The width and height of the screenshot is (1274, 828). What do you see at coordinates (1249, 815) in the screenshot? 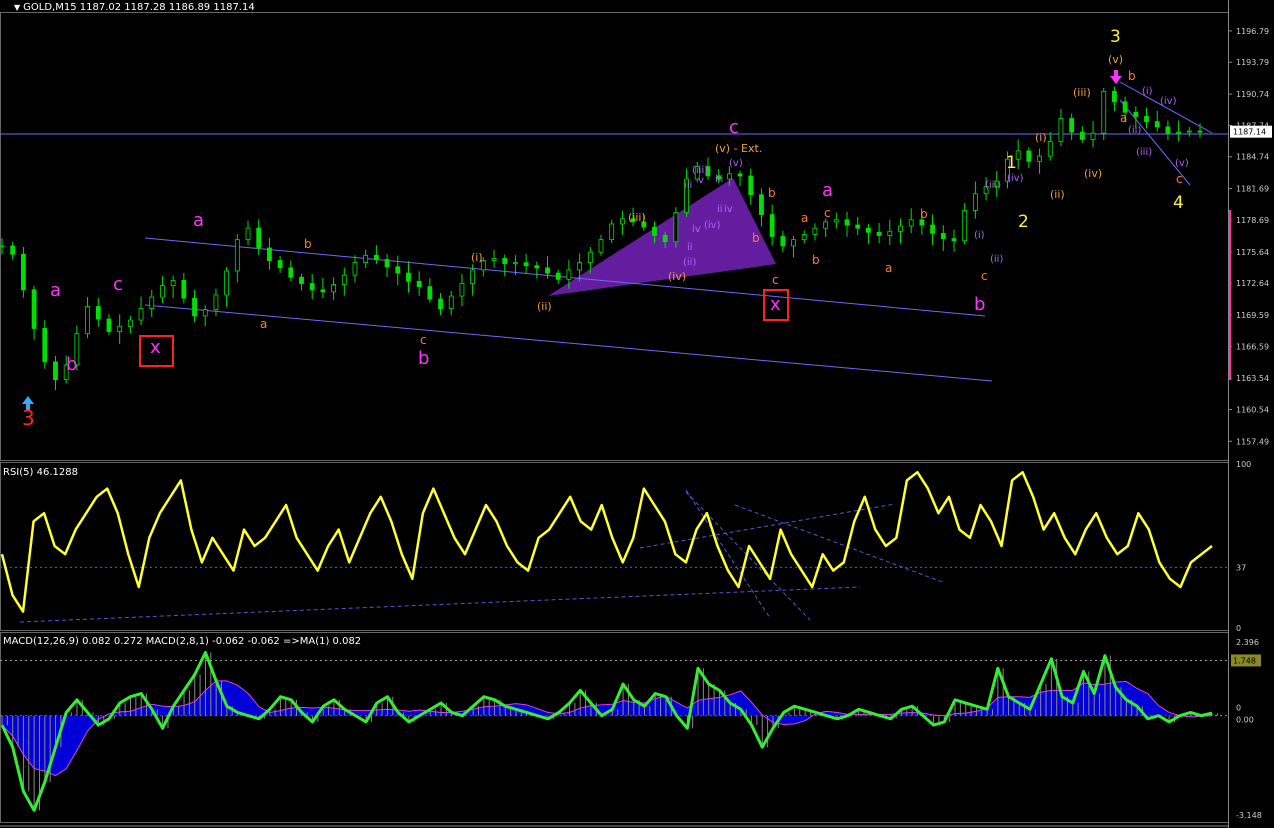
I see `macd-tick-label: -3.148` at bounding box center [1249, 815].